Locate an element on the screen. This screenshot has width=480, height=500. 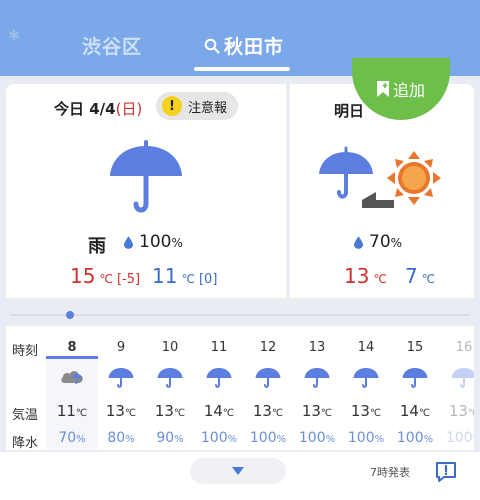
today-high: 15 is located at coordinates (83, 276).